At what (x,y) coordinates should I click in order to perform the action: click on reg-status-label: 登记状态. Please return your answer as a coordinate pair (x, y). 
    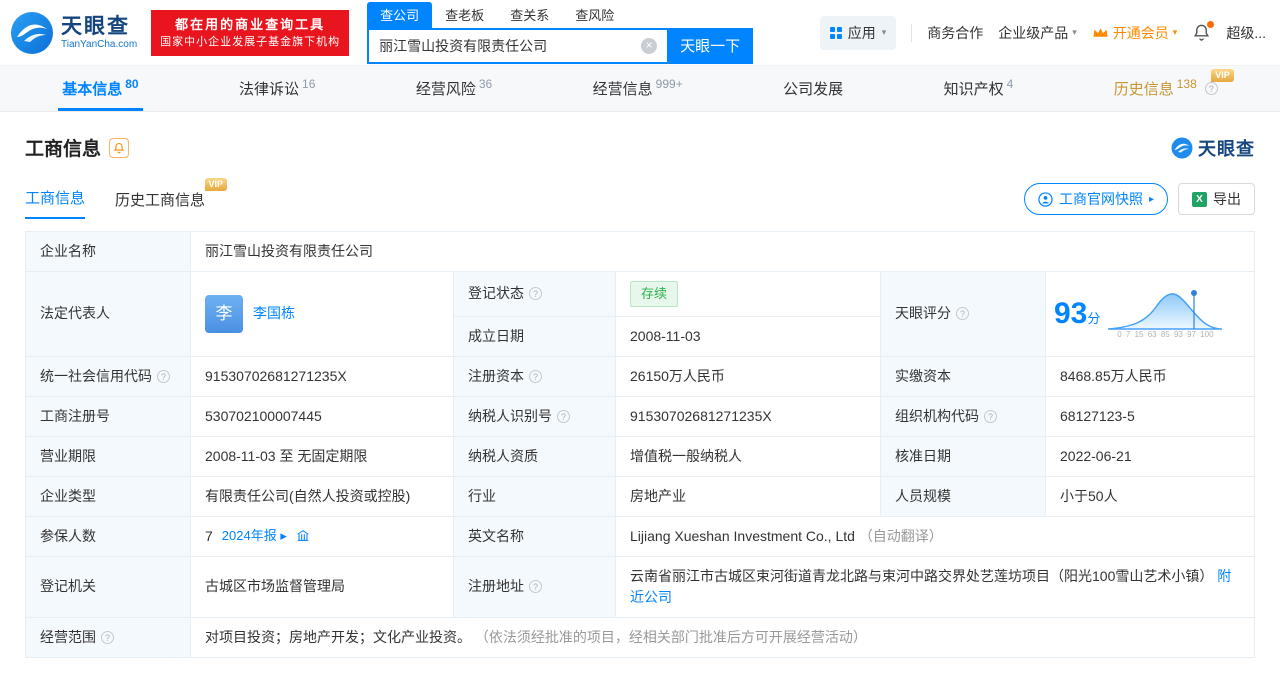
    Looking at the image, I should click on (496, 293).